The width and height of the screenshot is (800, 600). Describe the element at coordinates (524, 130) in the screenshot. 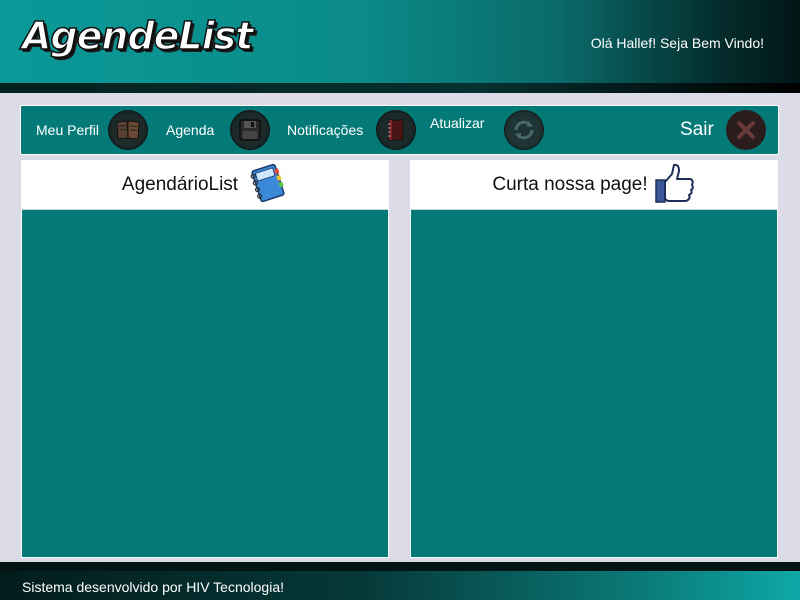

I see `refresh-icon` at that location.